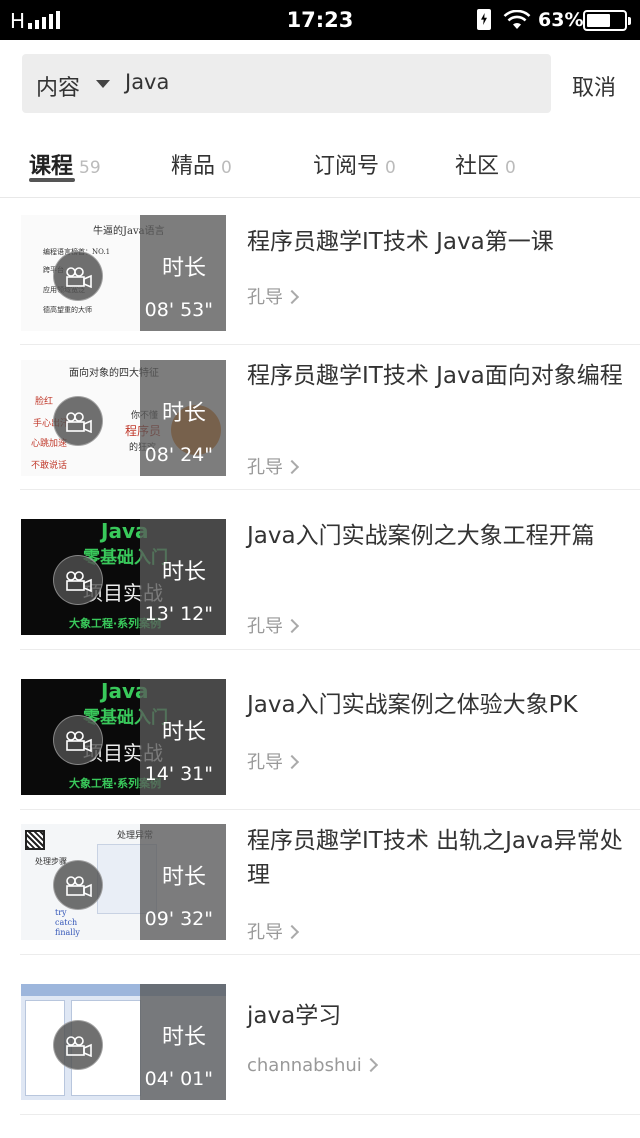  I want to click on battery-percent: 63%, so click(561, 20).